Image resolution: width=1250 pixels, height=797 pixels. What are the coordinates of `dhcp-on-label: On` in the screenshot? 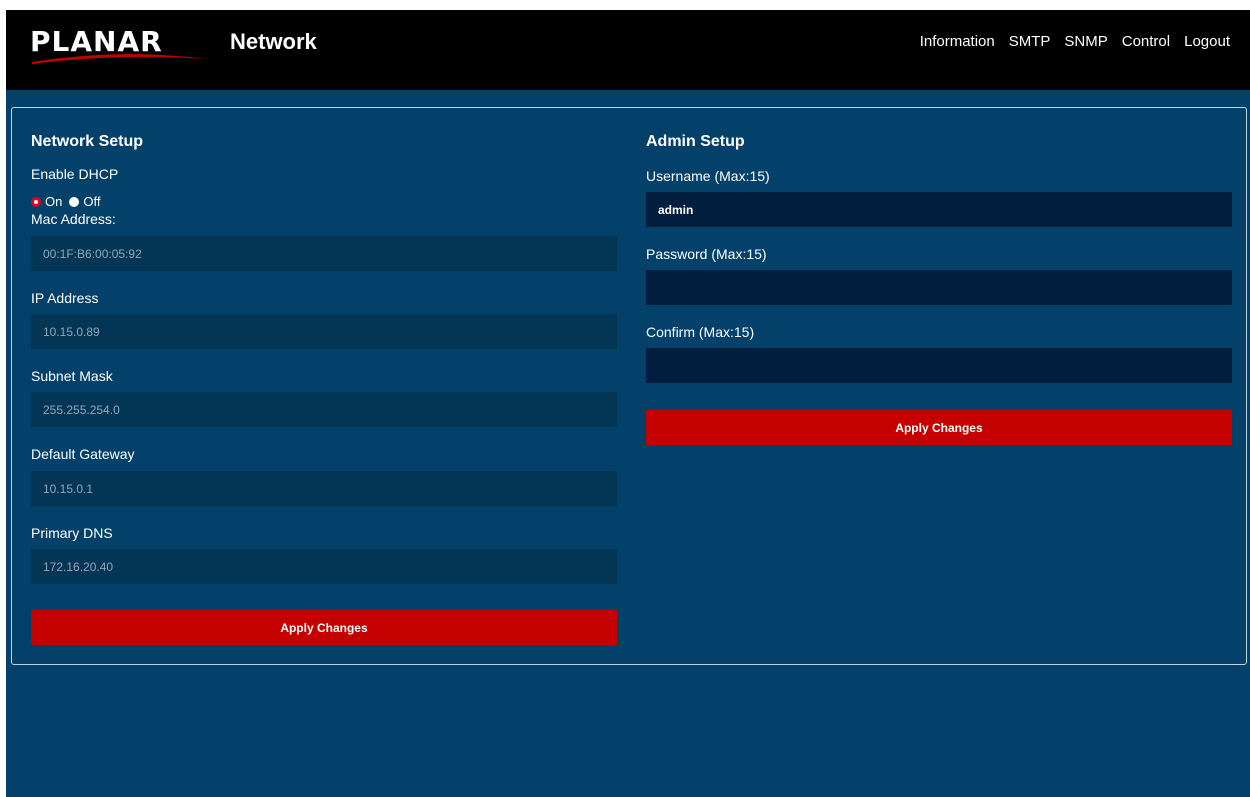 It's located at (54, 201).